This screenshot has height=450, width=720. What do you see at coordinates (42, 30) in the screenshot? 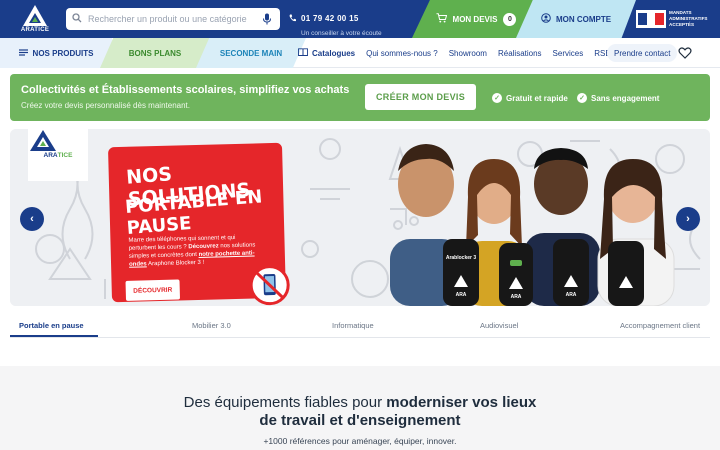
I see `logo-text-tice: TICE` at bounding box center [42, 30].